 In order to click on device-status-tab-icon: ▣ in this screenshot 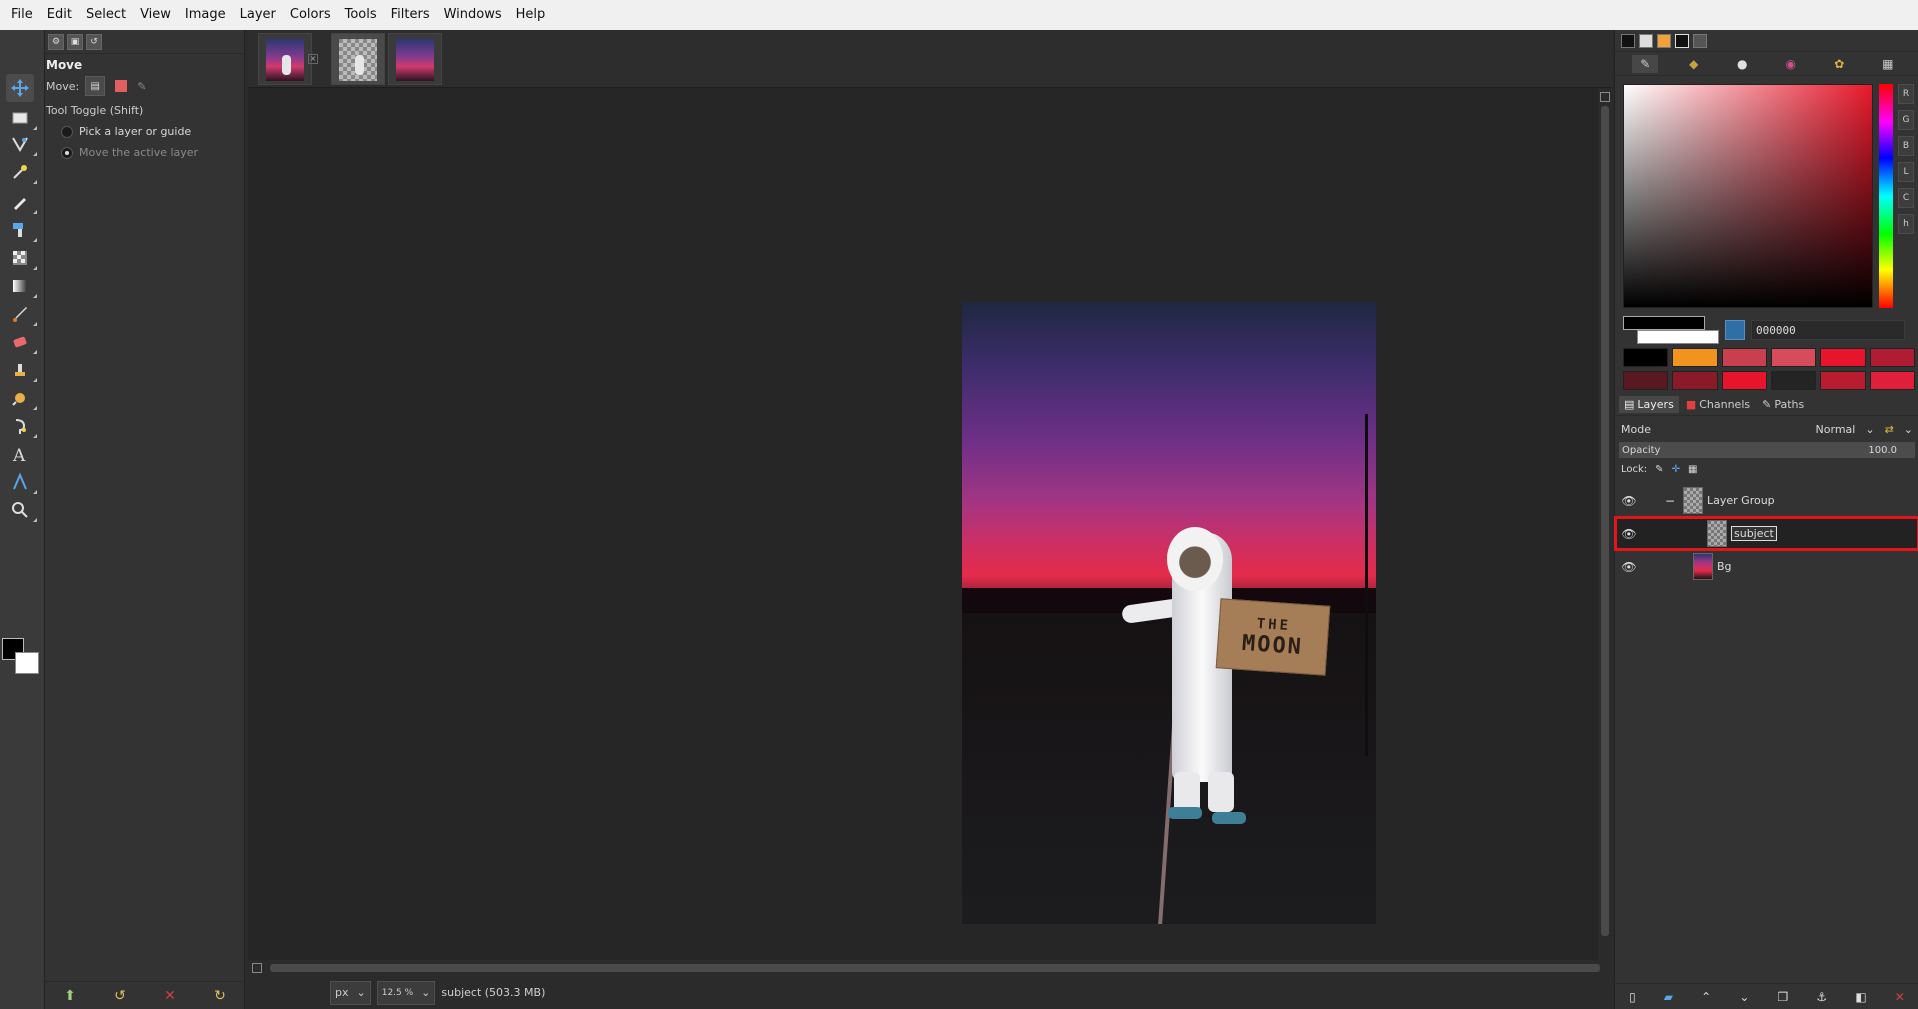, I will do `click(75, 41)`.